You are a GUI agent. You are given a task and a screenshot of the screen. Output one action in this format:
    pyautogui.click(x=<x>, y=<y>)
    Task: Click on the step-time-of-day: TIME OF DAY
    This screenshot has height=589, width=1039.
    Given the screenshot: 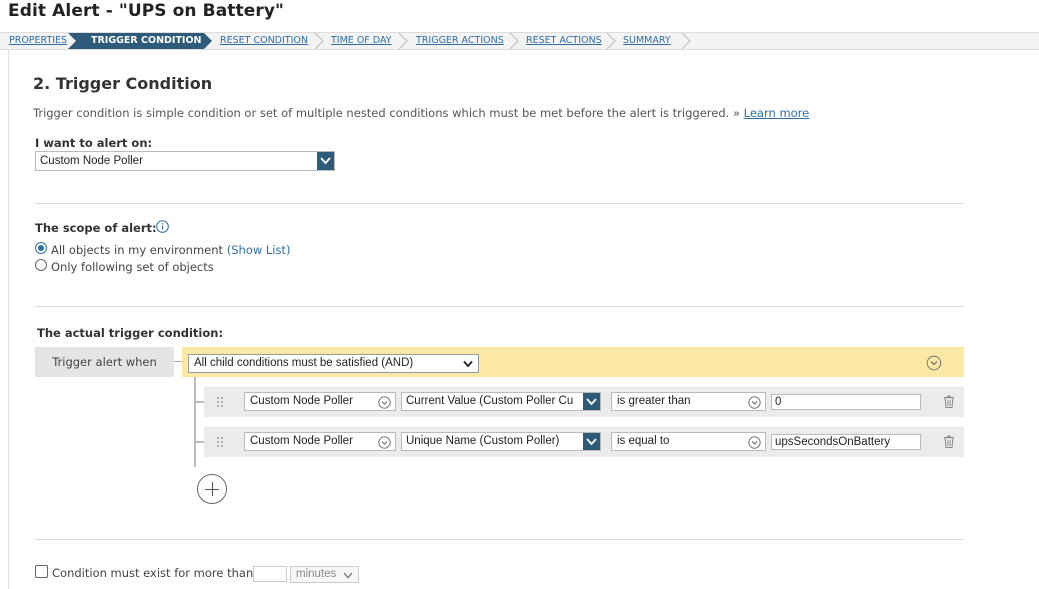 What is the action you would take?
    pyautogui.click(x=361, y=41)
    